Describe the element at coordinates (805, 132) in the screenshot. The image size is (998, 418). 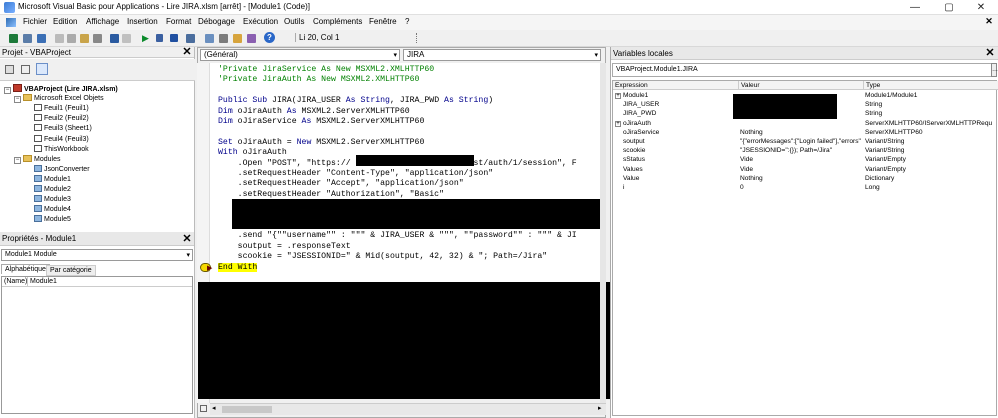
I see `locals-row: oJiraService Nothing ServerXMLHTTP60` at that location.